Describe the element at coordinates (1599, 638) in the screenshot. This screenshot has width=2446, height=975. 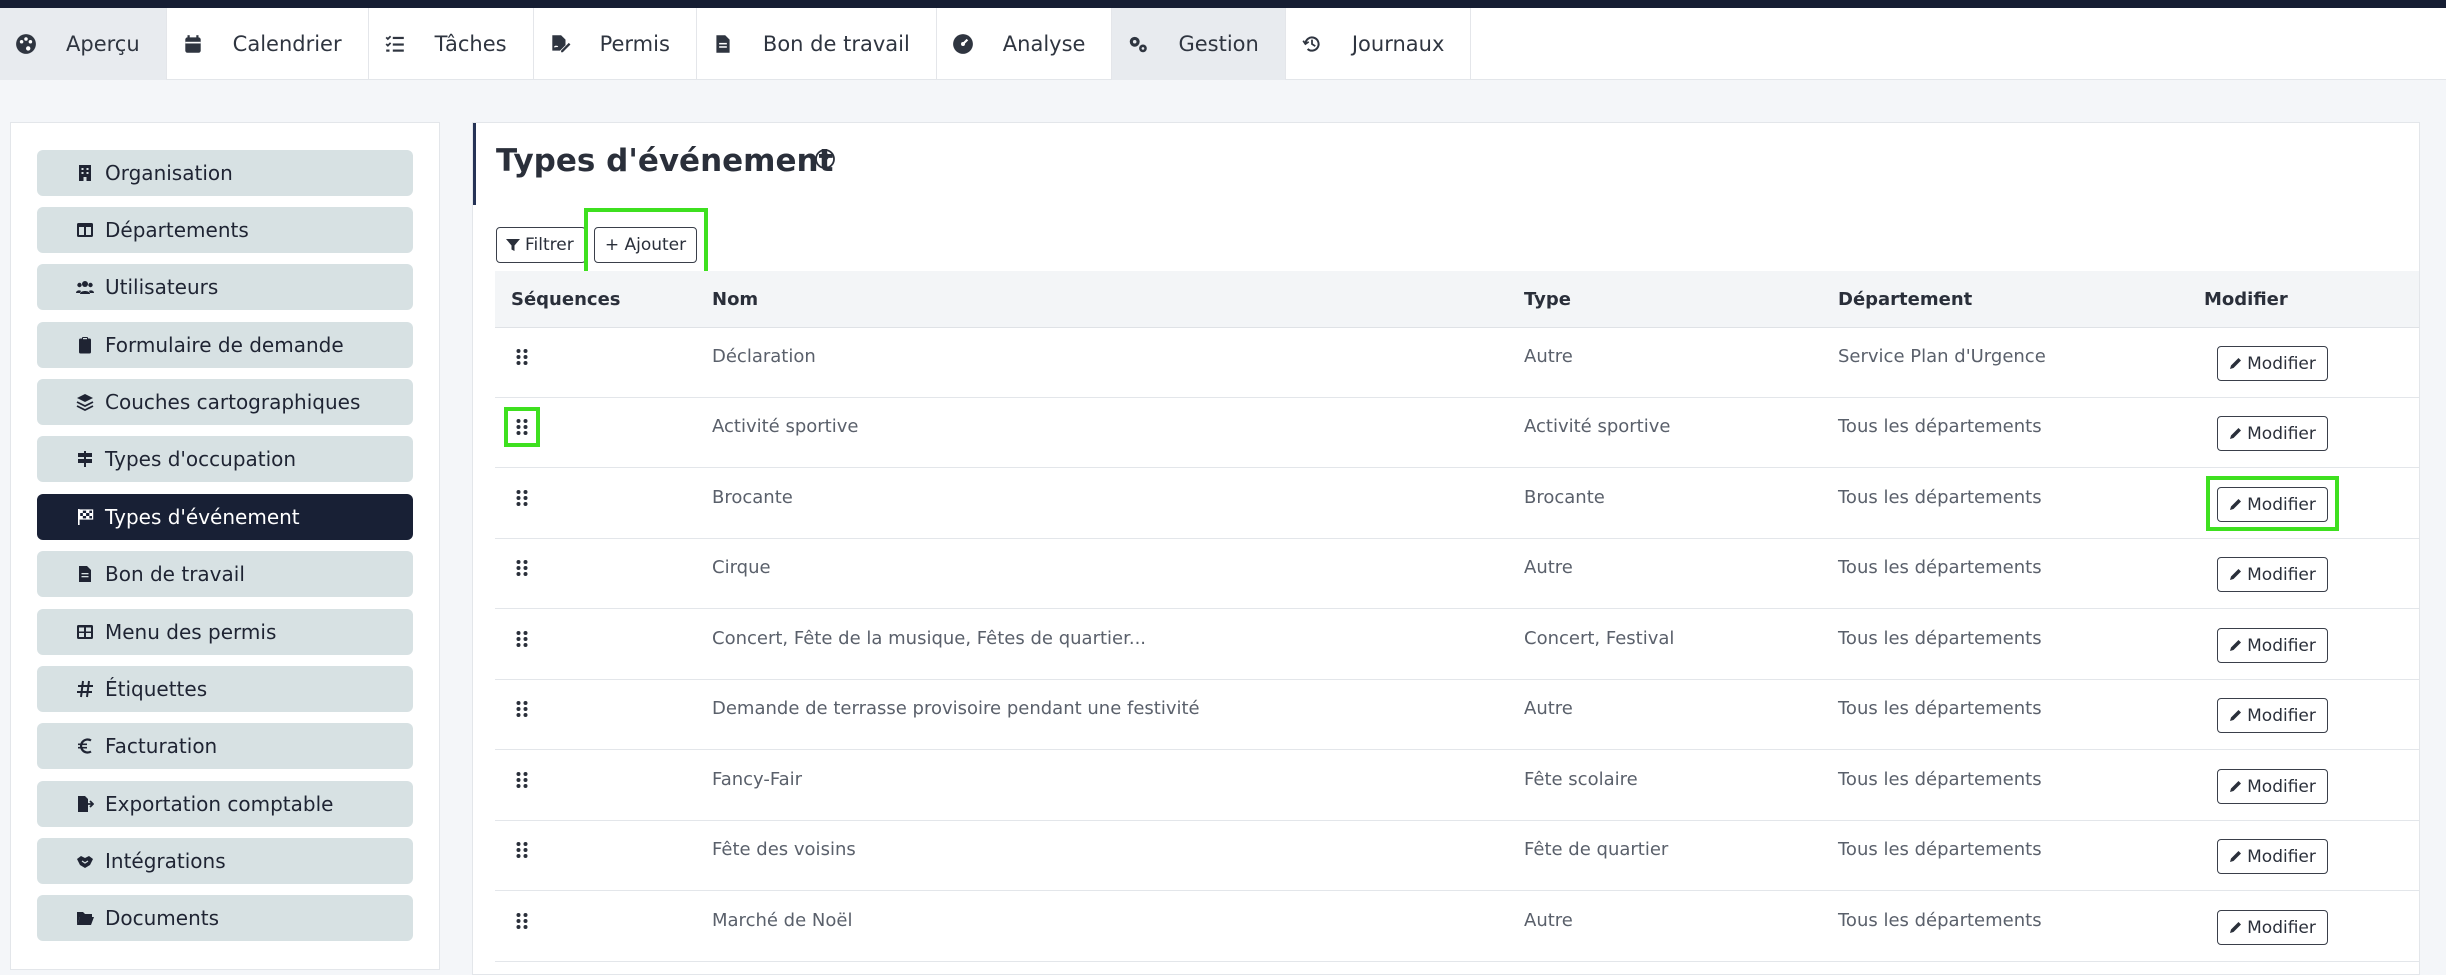
I see `cell-type: Concert, Festival` at that location.